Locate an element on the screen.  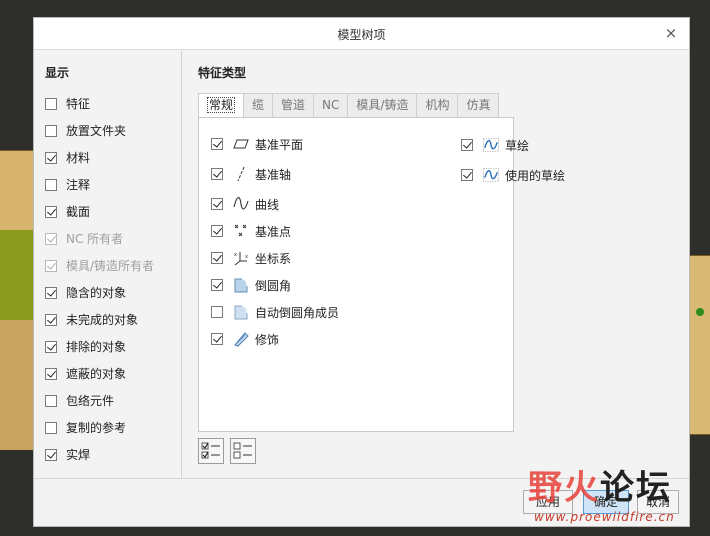
display-option-label: 遮蔽的对象 is located at coordinates (96, 374).